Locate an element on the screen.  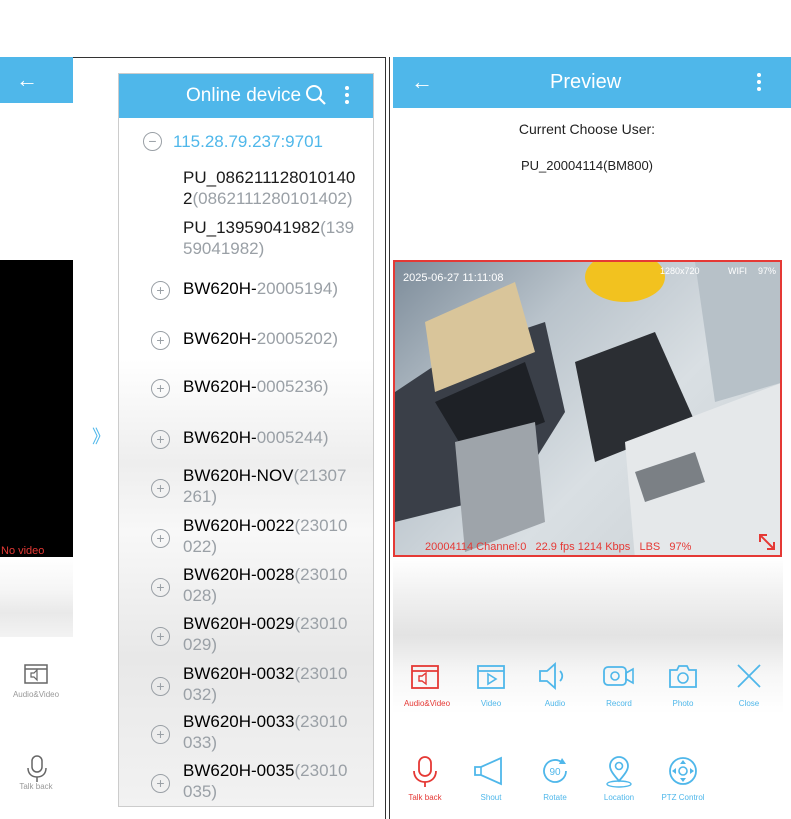
device-id: 0005236) is located at coordinates (292, 386).